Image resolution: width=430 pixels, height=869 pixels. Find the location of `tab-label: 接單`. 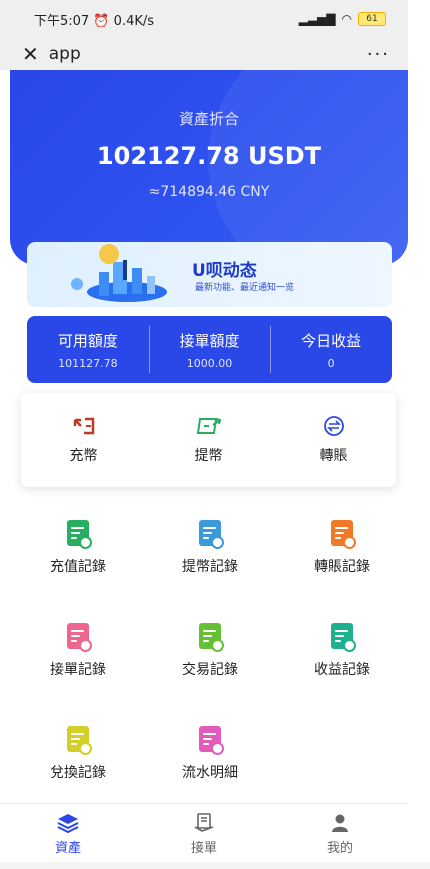

tab-label: 接單 is located at coordinates (203, 848).